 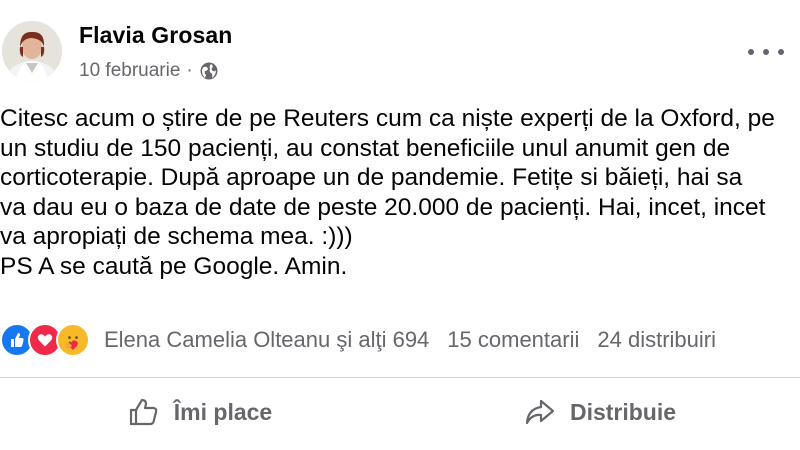 I want to click on share-button: Distribuie, so click(x=600, y=412).